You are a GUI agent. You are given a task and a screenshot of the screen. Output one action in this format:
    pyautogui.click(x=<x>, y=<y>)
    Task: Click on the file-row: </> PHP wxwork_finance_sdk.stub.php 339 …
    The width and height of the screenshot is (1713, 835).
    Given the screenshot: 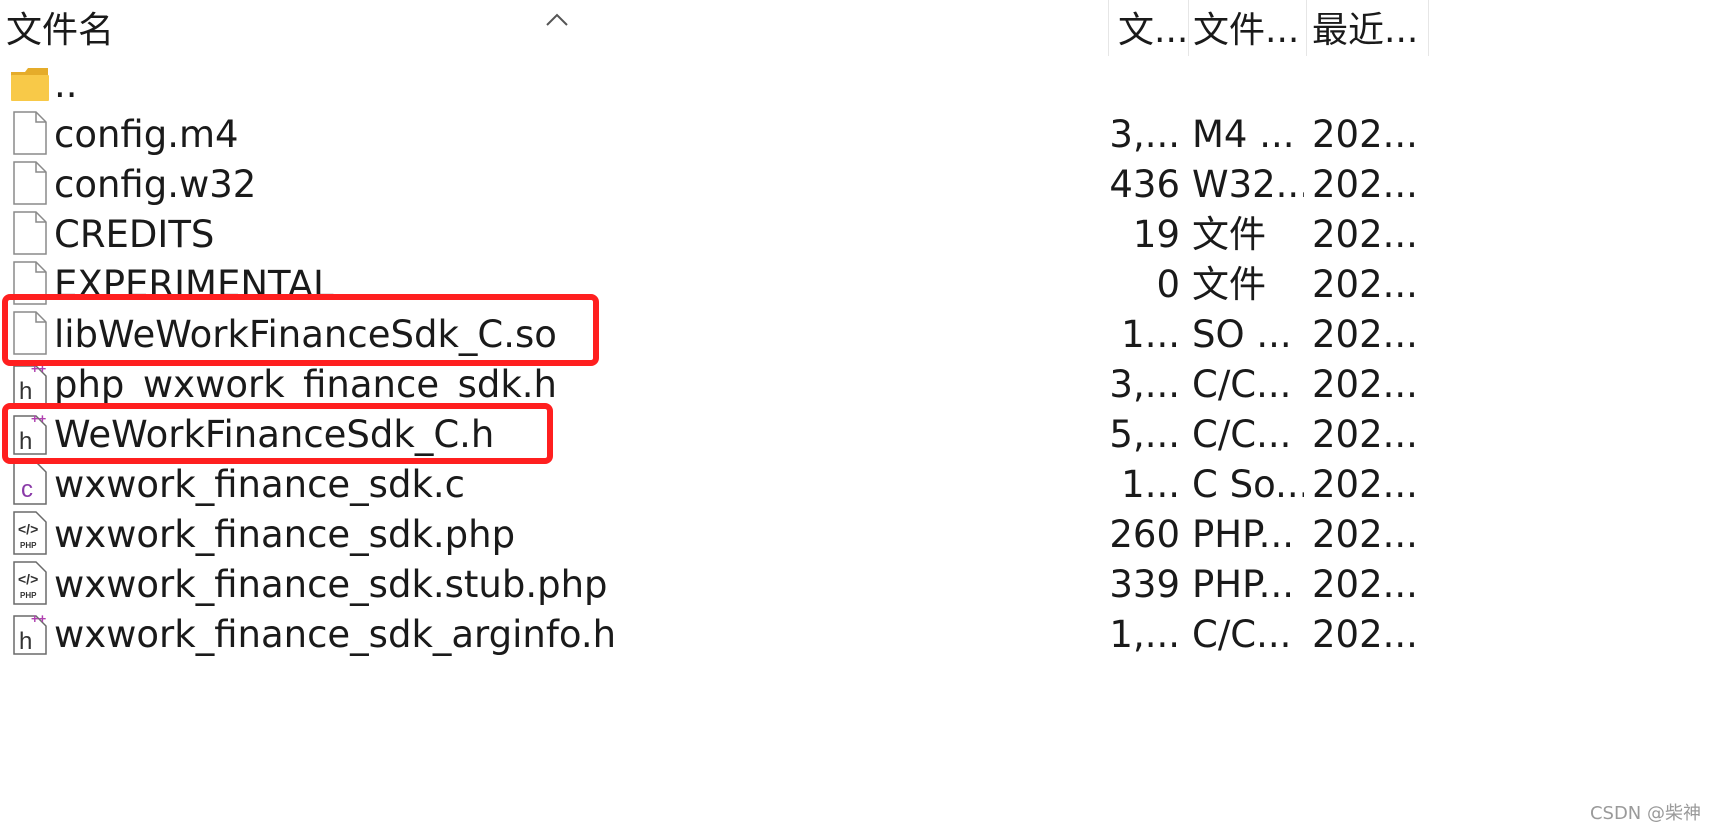 What is the action you would take?
    pyautogui.click(x=715, y=583)
    